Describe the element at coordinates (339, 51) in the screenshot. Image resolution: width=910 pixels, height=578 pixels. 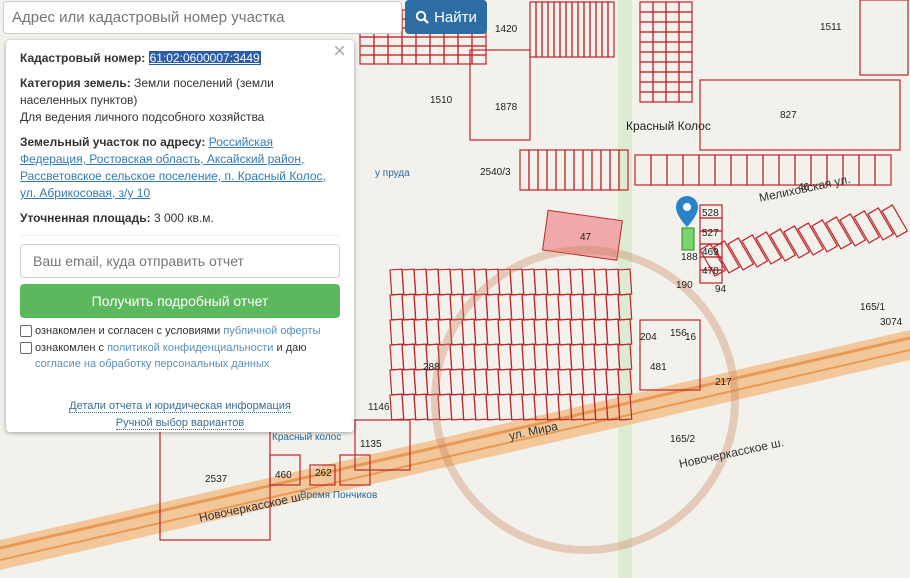
I see `close-icon: ×` at that location.